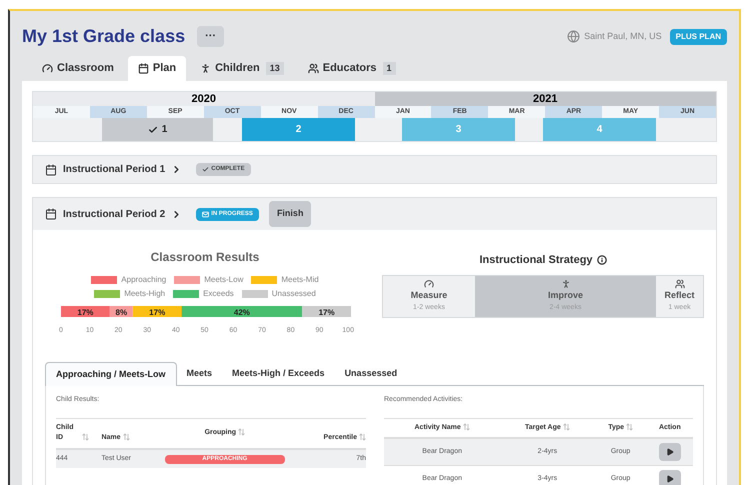 The width and height of the screenshot is (749, 485). I want to click on legend-label: Meets-High, so click(145, 294).